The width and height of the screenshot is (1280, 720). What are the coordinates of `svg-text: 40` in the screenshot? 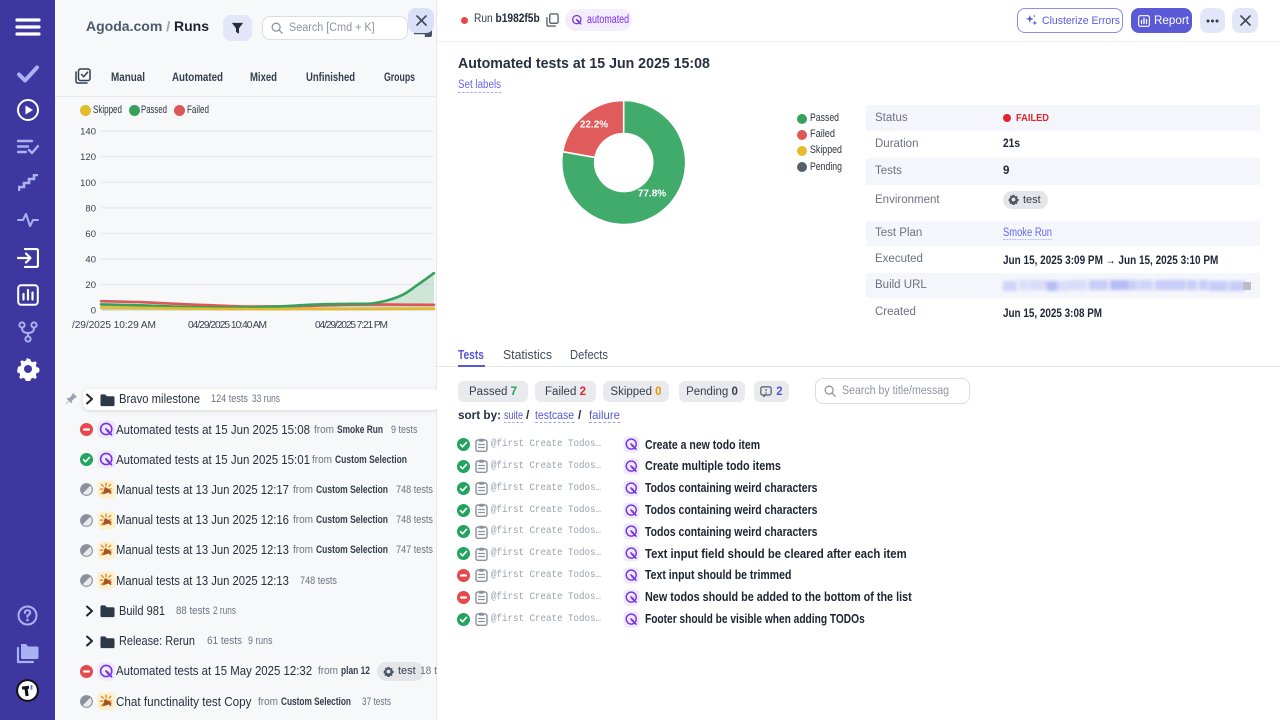 It's located at (90, 260).